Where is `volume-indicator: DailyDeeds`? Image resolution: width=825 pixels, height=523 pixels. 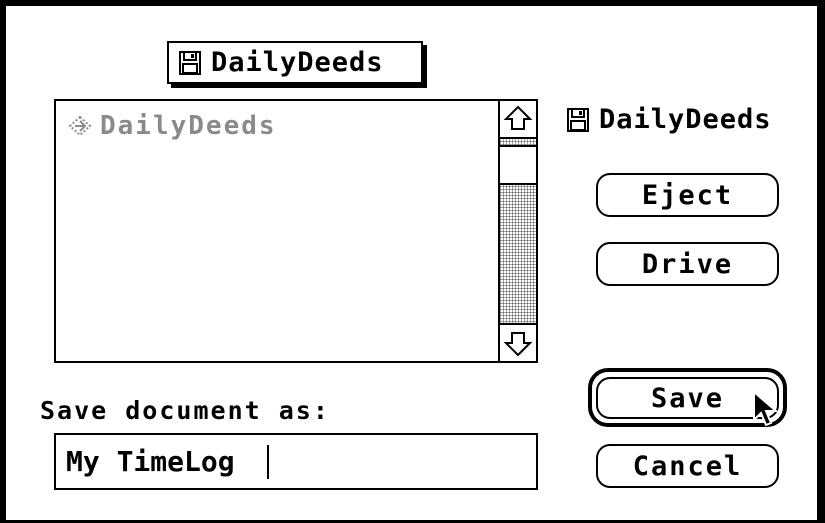 volume-indicator: DailyDeeds is located at coordinates (669, 119).